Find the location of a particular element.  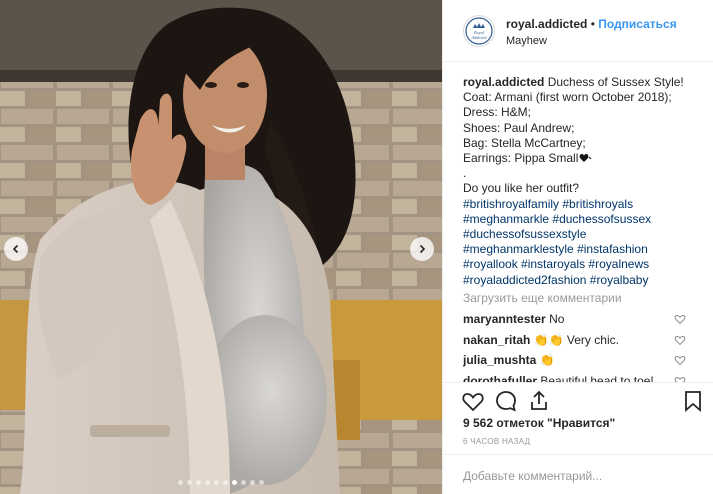

avatar: Royal Addicted is located at coordinates (479, 31).